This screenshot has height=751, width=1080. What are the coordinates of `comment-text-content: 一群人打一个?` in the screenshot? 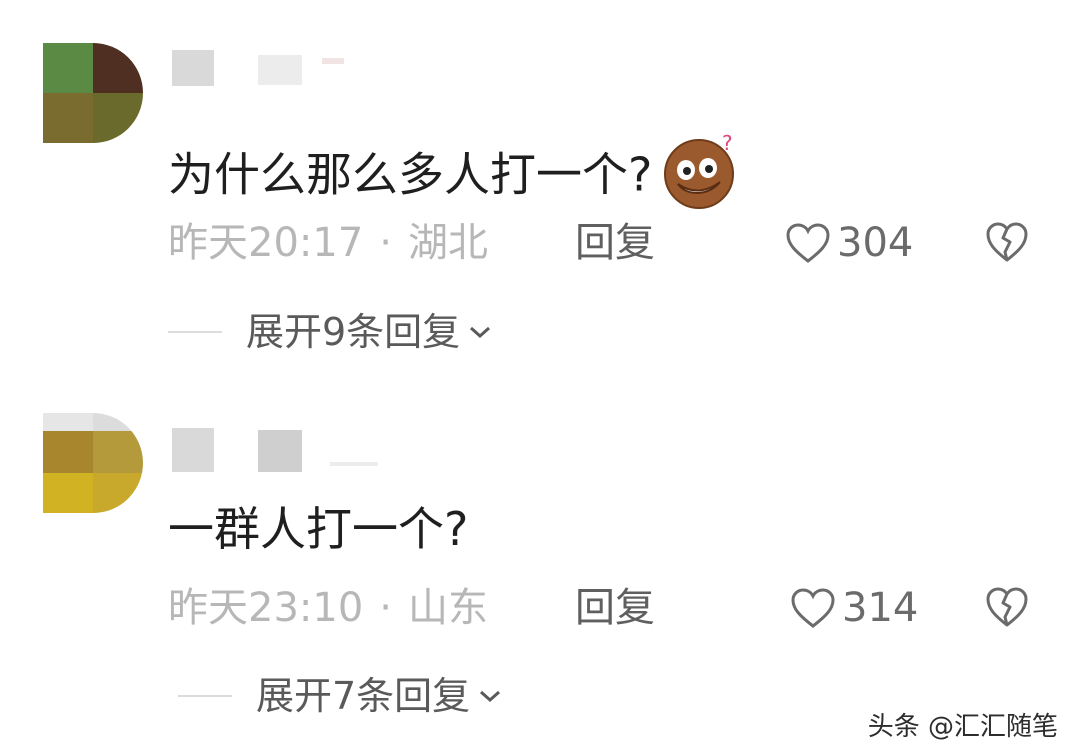 It's located at (318, 529).